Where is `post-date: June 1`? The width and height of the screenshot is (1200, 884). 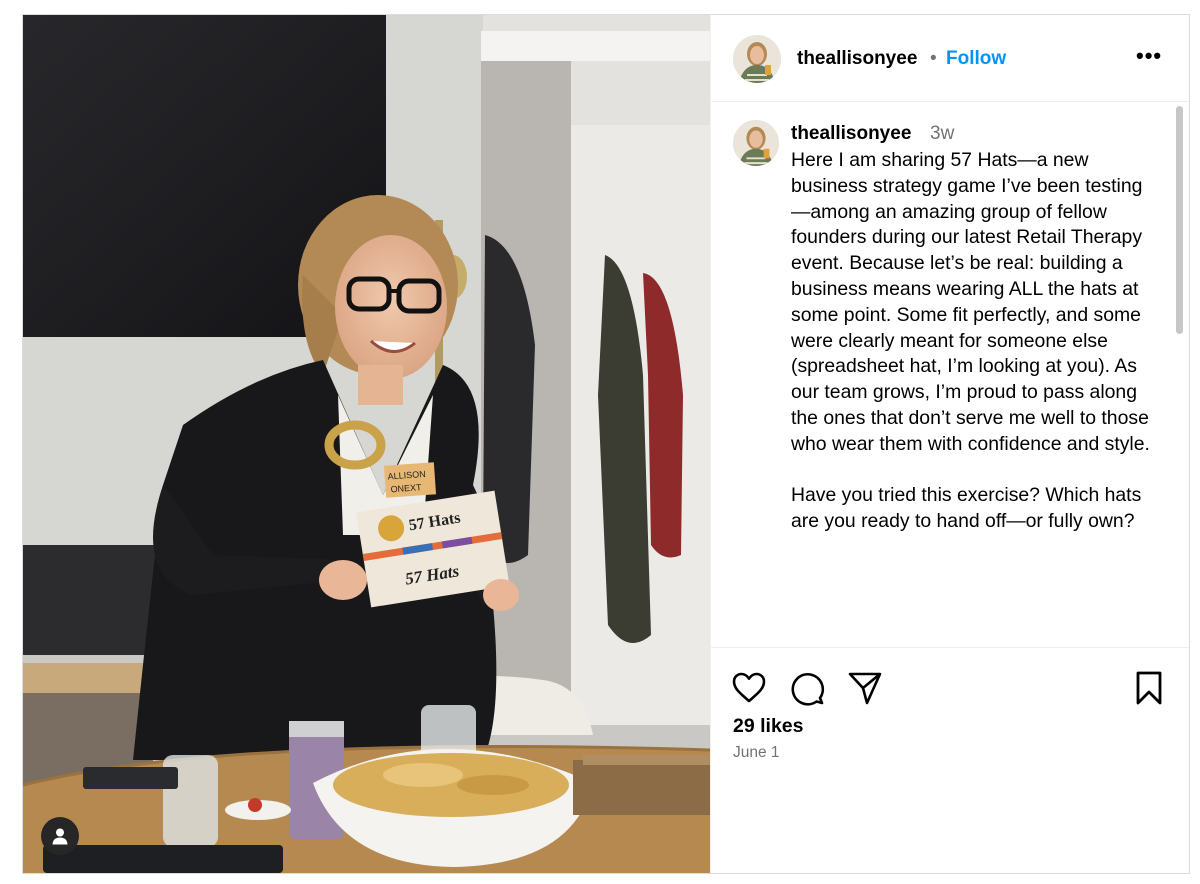
post-date: June 1 is located at coordinates (756, 753).